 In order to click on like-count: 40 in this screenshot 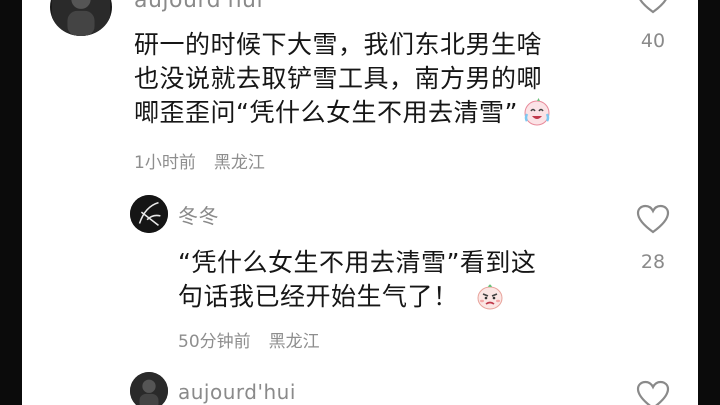, I will do `click(653, 41)`.